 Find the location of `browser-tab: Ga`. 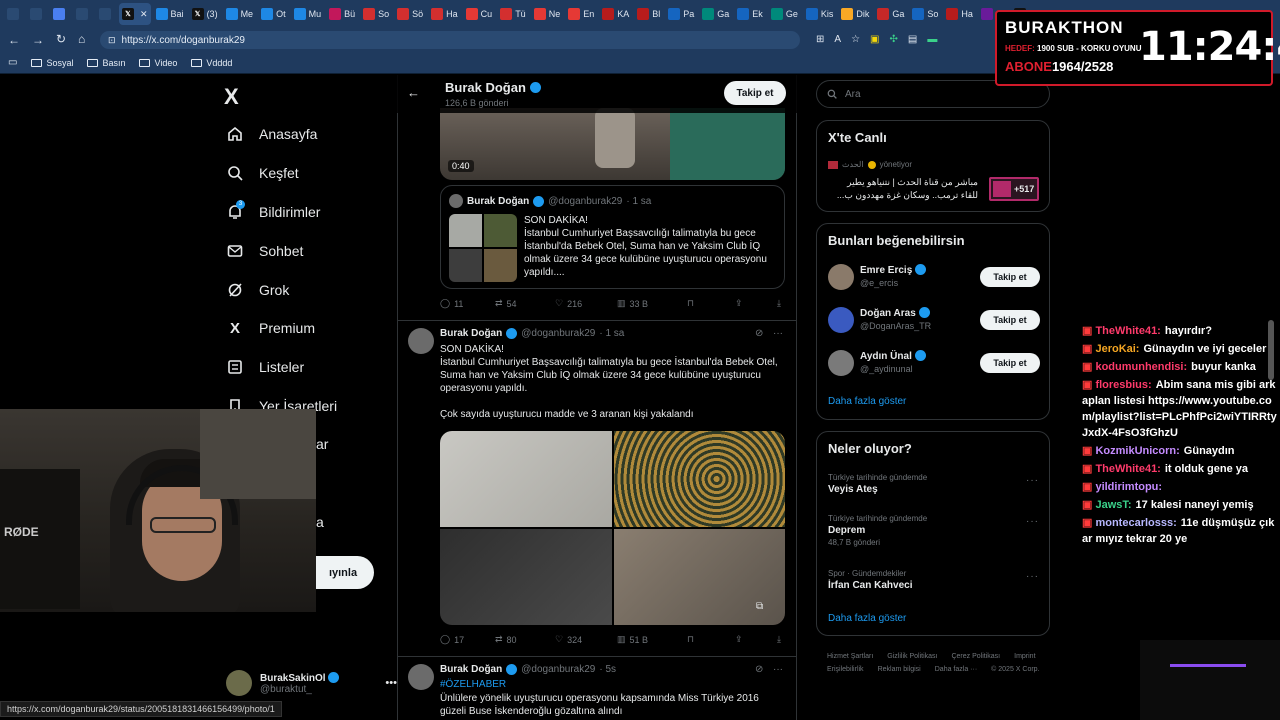

browser-tab: Ga is located at coordinates (890, 14).